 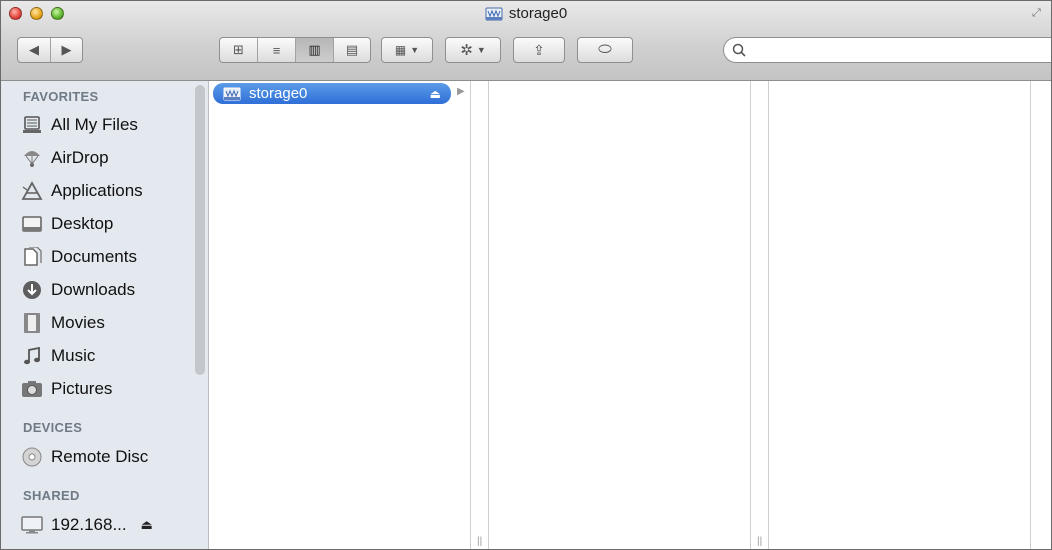 I want to click on list-item-label: storage0, so click(x=278, y=93).